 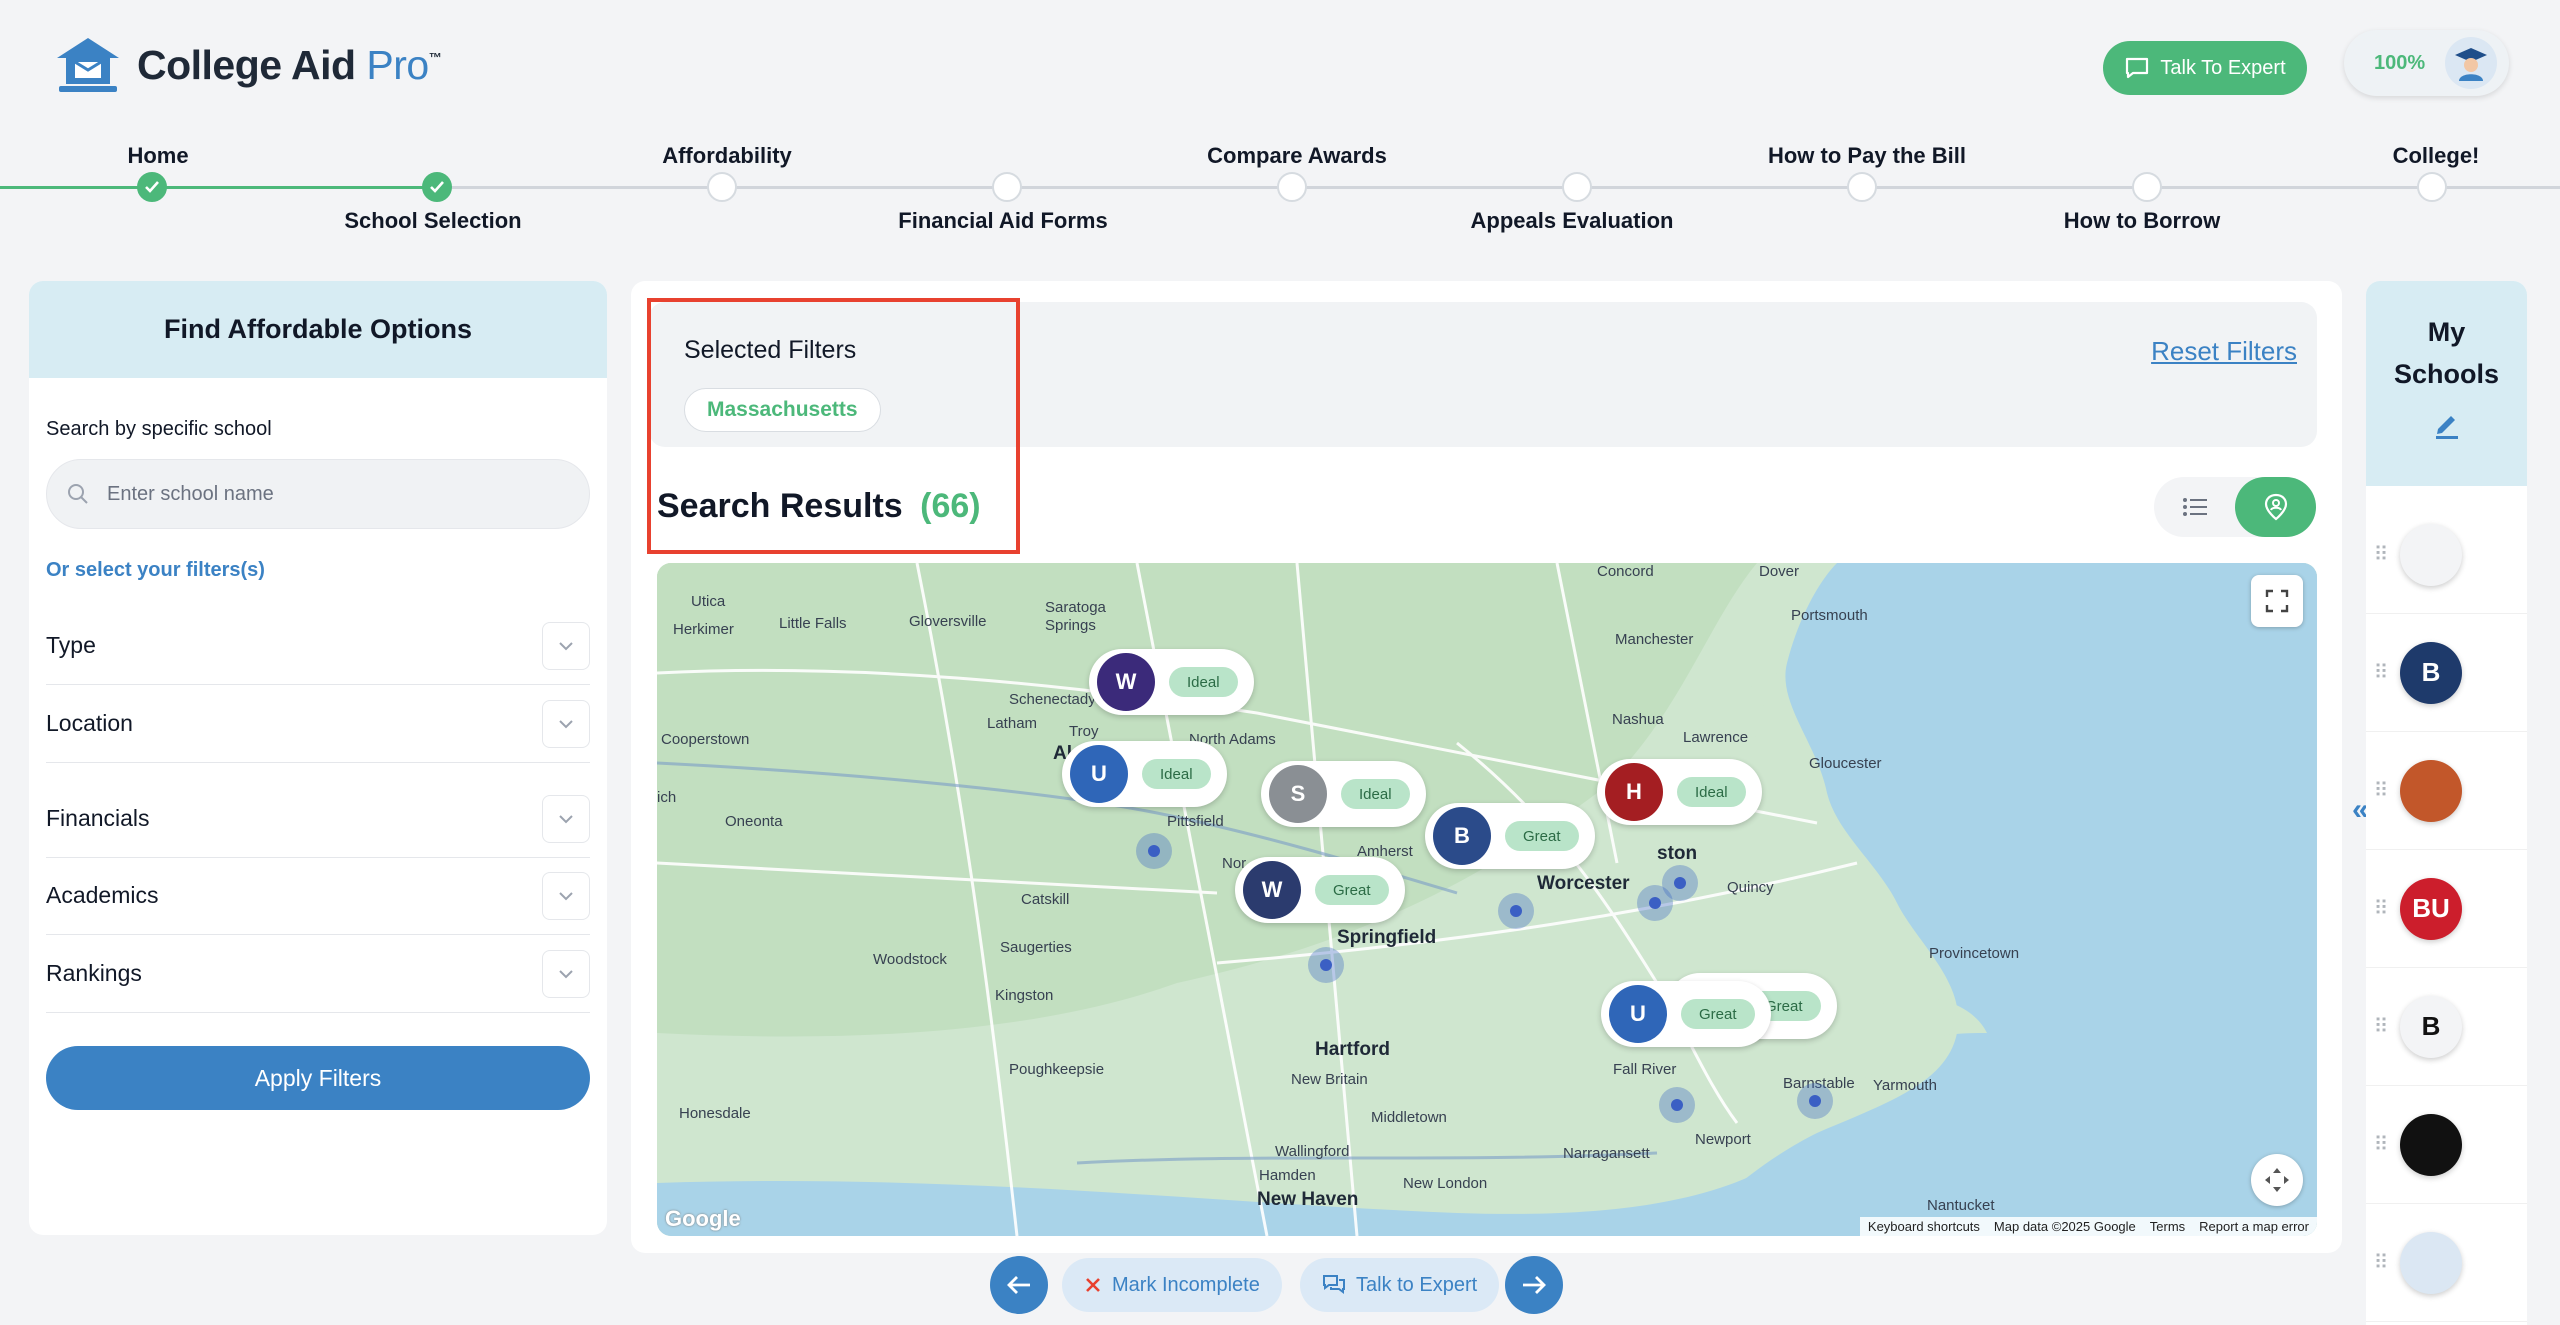 What do you see at coordinates (2447, 424) in the screenshot?
I see `edit-pencil-icon` at bounding box center [2447, 424].